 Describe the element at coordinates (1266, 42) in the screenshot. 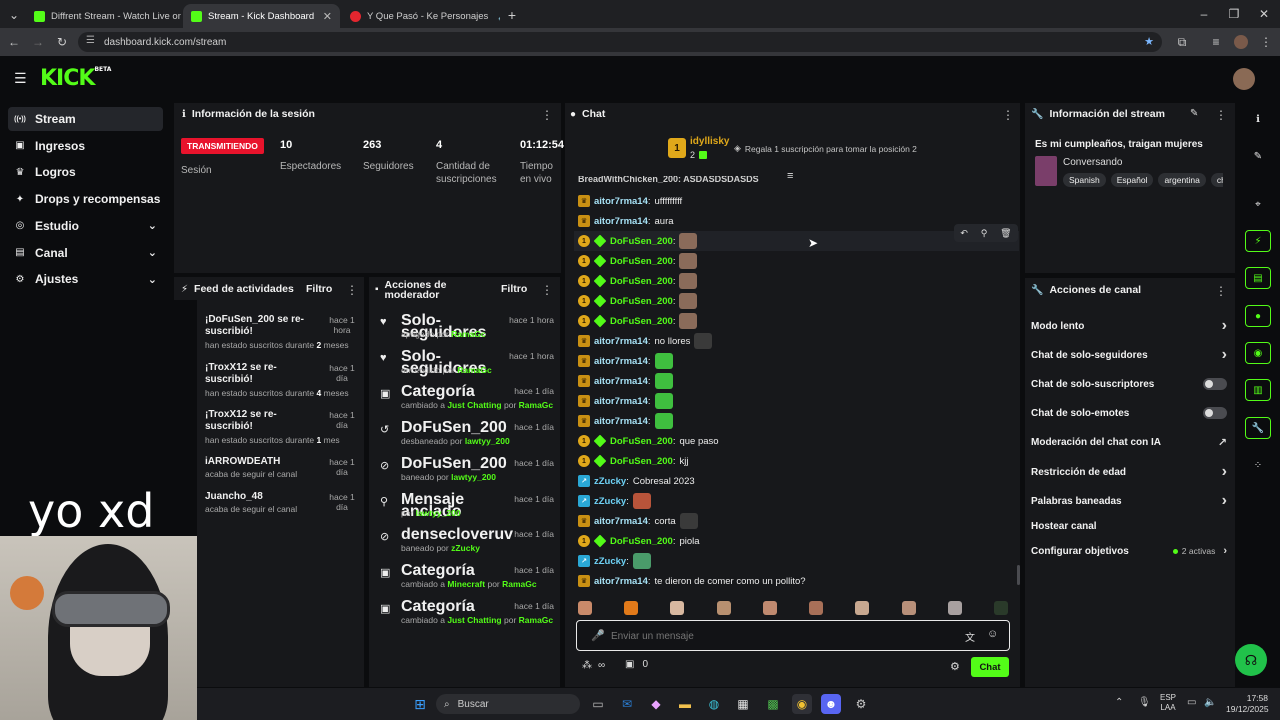

I see `browser-menu-icon: ⋮` at that location.